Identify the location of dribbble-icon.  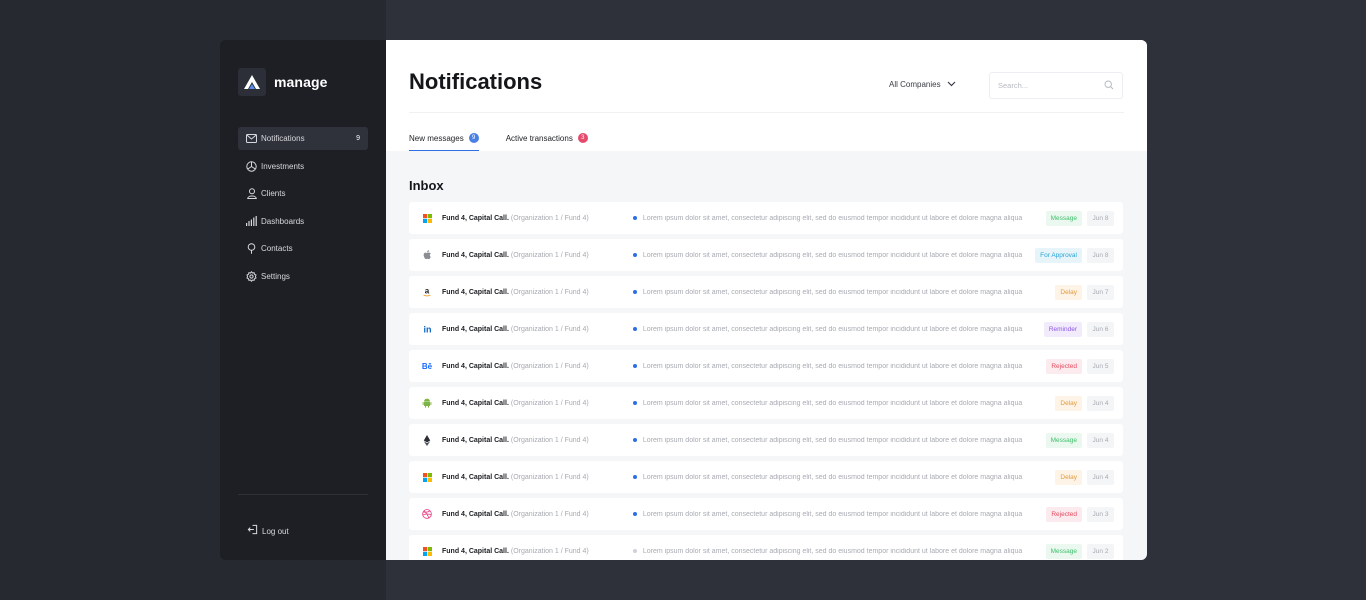
(427, 514).